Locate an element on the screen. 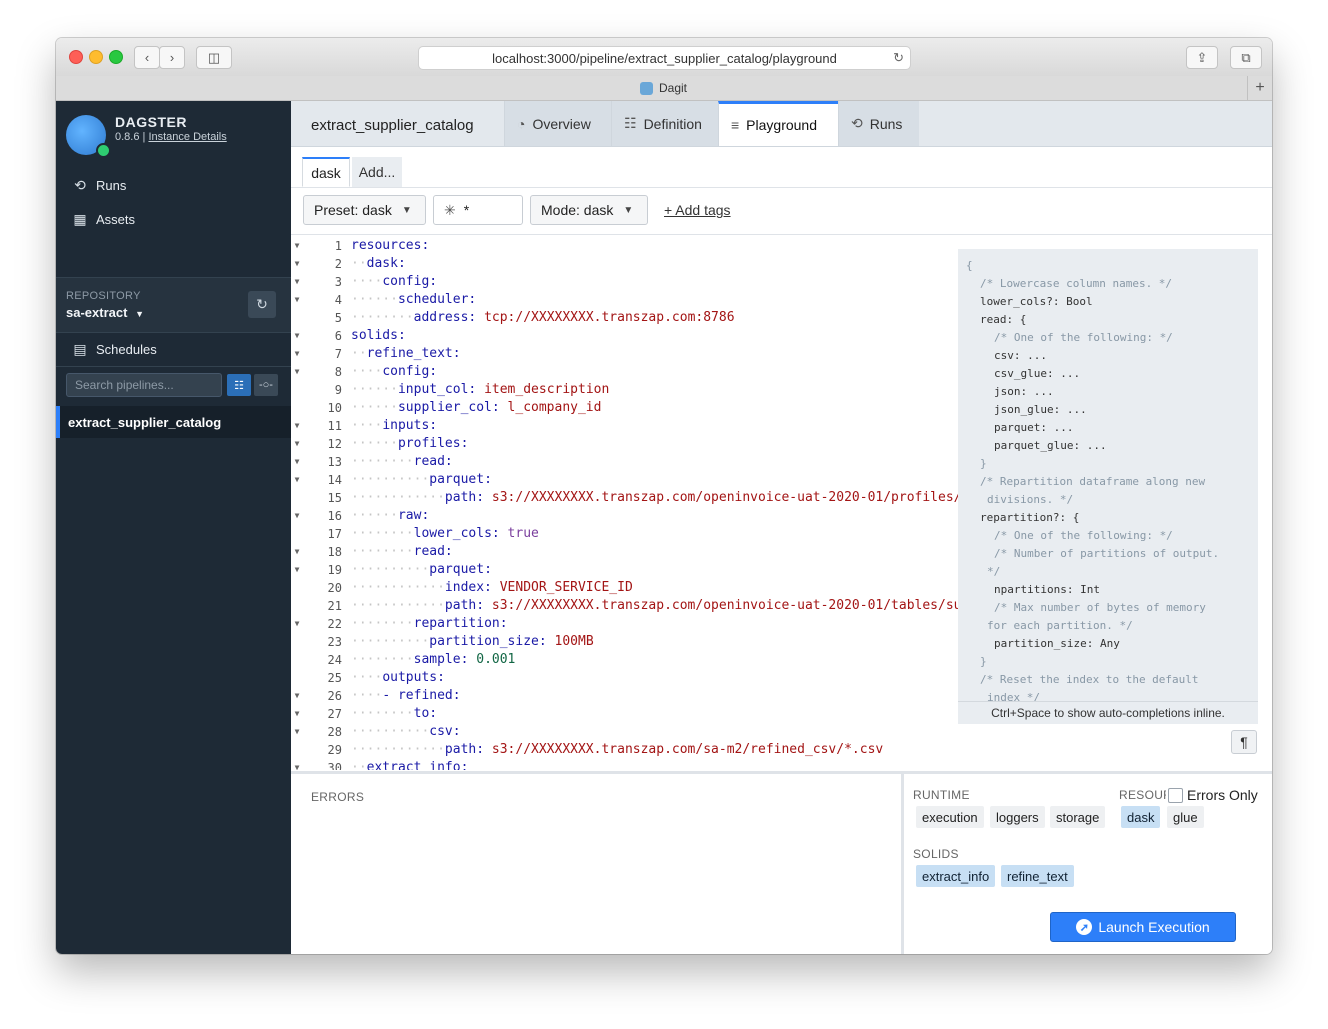 The height and width of the screenshot is (1029, 1328). yaml-key: read: is located at coordinates (433, 551).